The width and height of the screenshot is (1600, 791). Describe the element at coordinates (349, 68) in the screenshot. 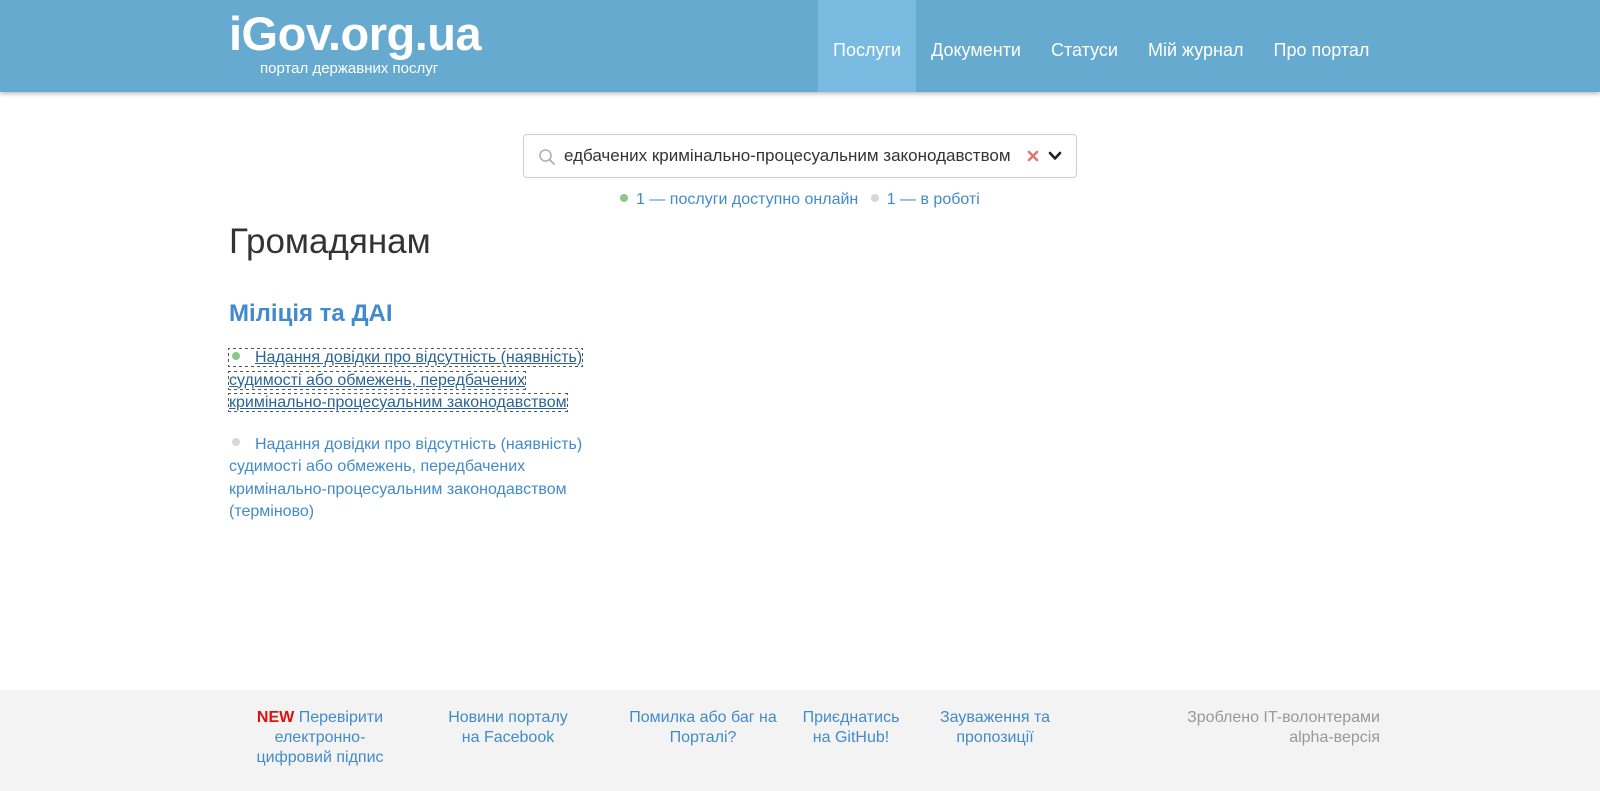

I see `logo-subtitle: портал державних послуг` at that location.